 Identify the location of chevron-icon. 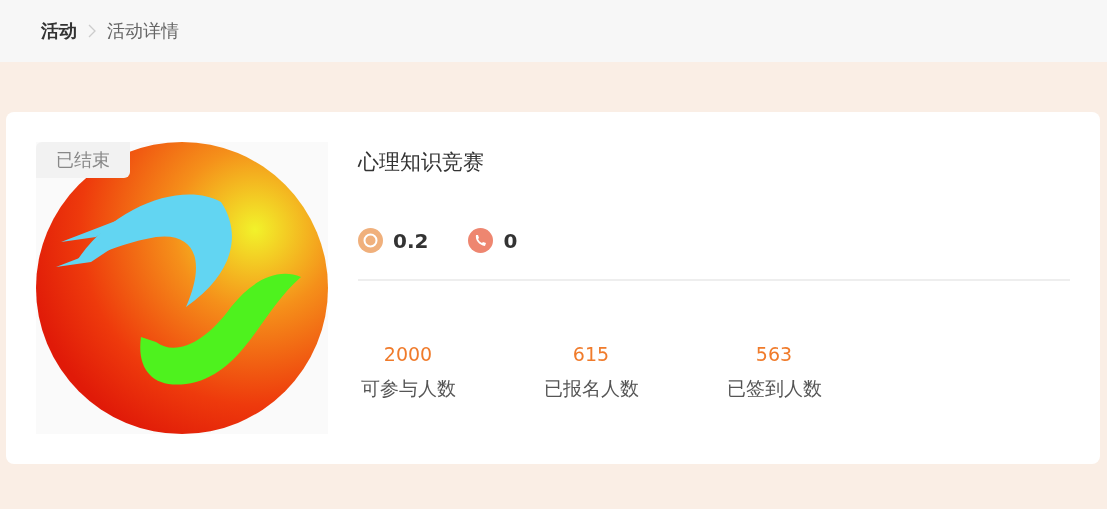
(92, 31).